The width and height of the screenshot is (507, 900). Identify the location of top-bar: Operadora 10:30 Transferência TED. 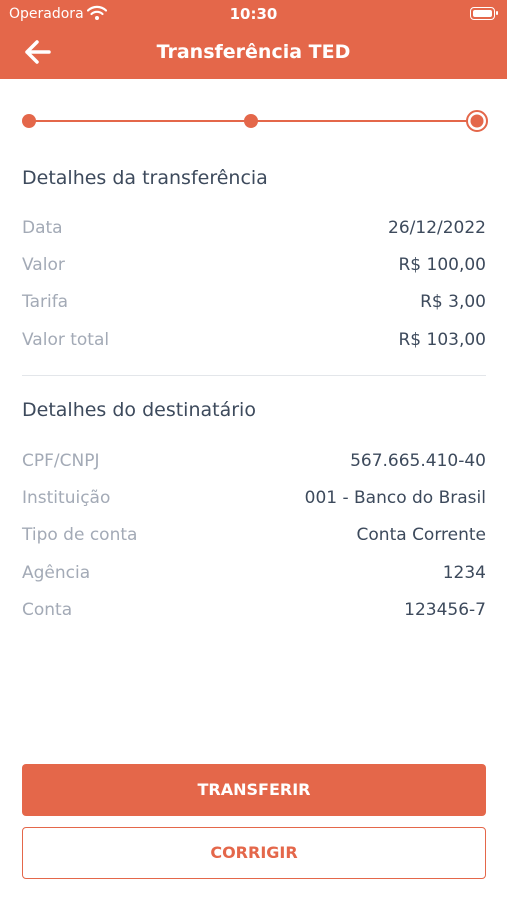
(253, 39).